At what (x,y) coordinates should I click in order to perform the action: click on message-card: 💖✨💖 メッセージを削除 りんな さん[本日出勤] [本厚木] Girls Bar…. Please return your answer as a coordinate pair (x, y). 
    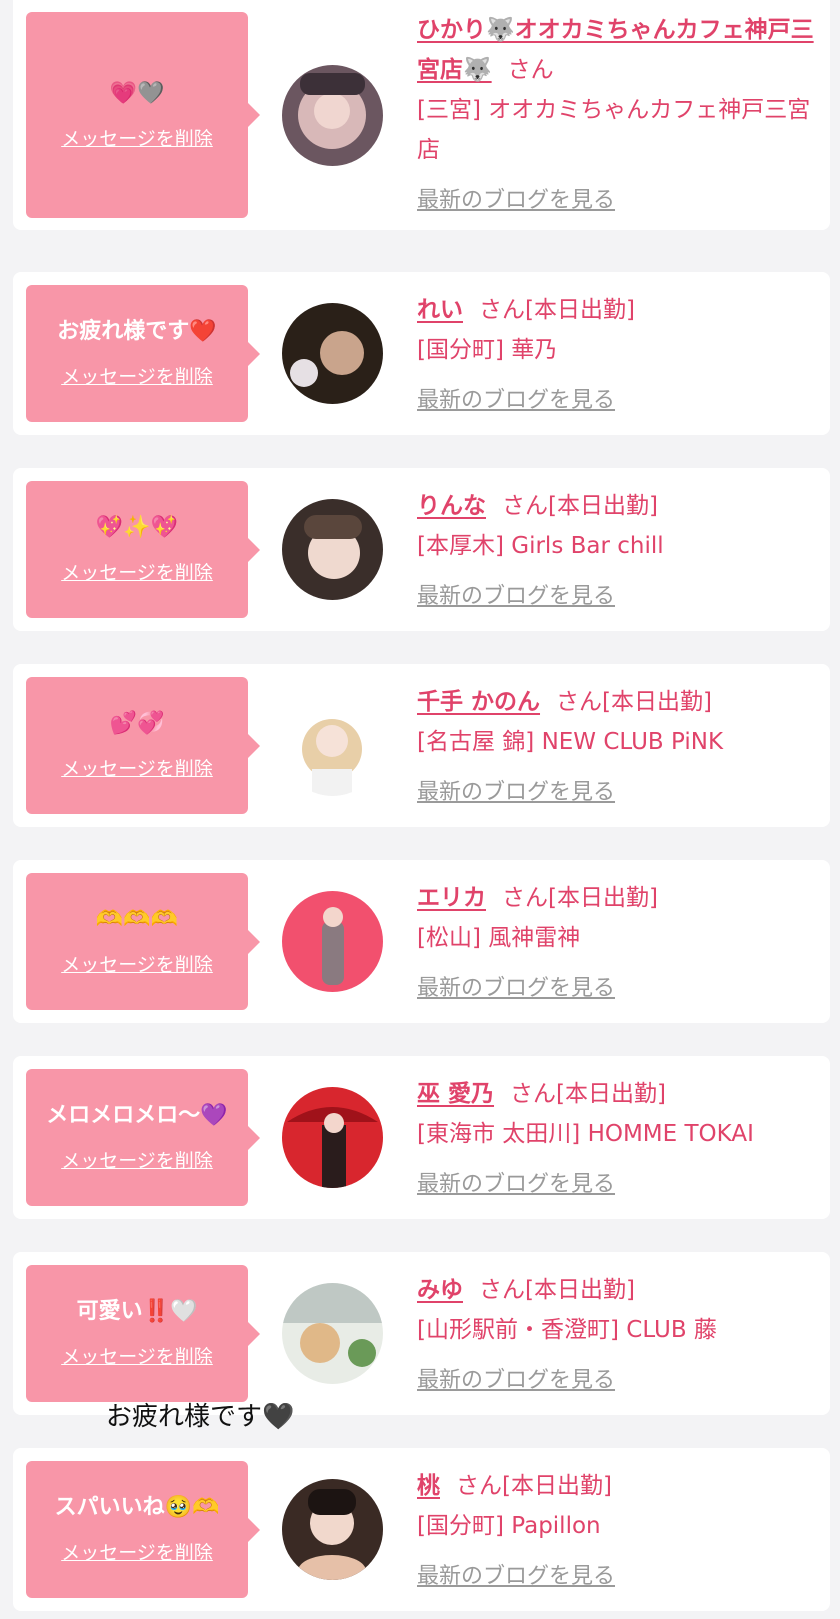
    Looking at the image, I should click on (421, 549).